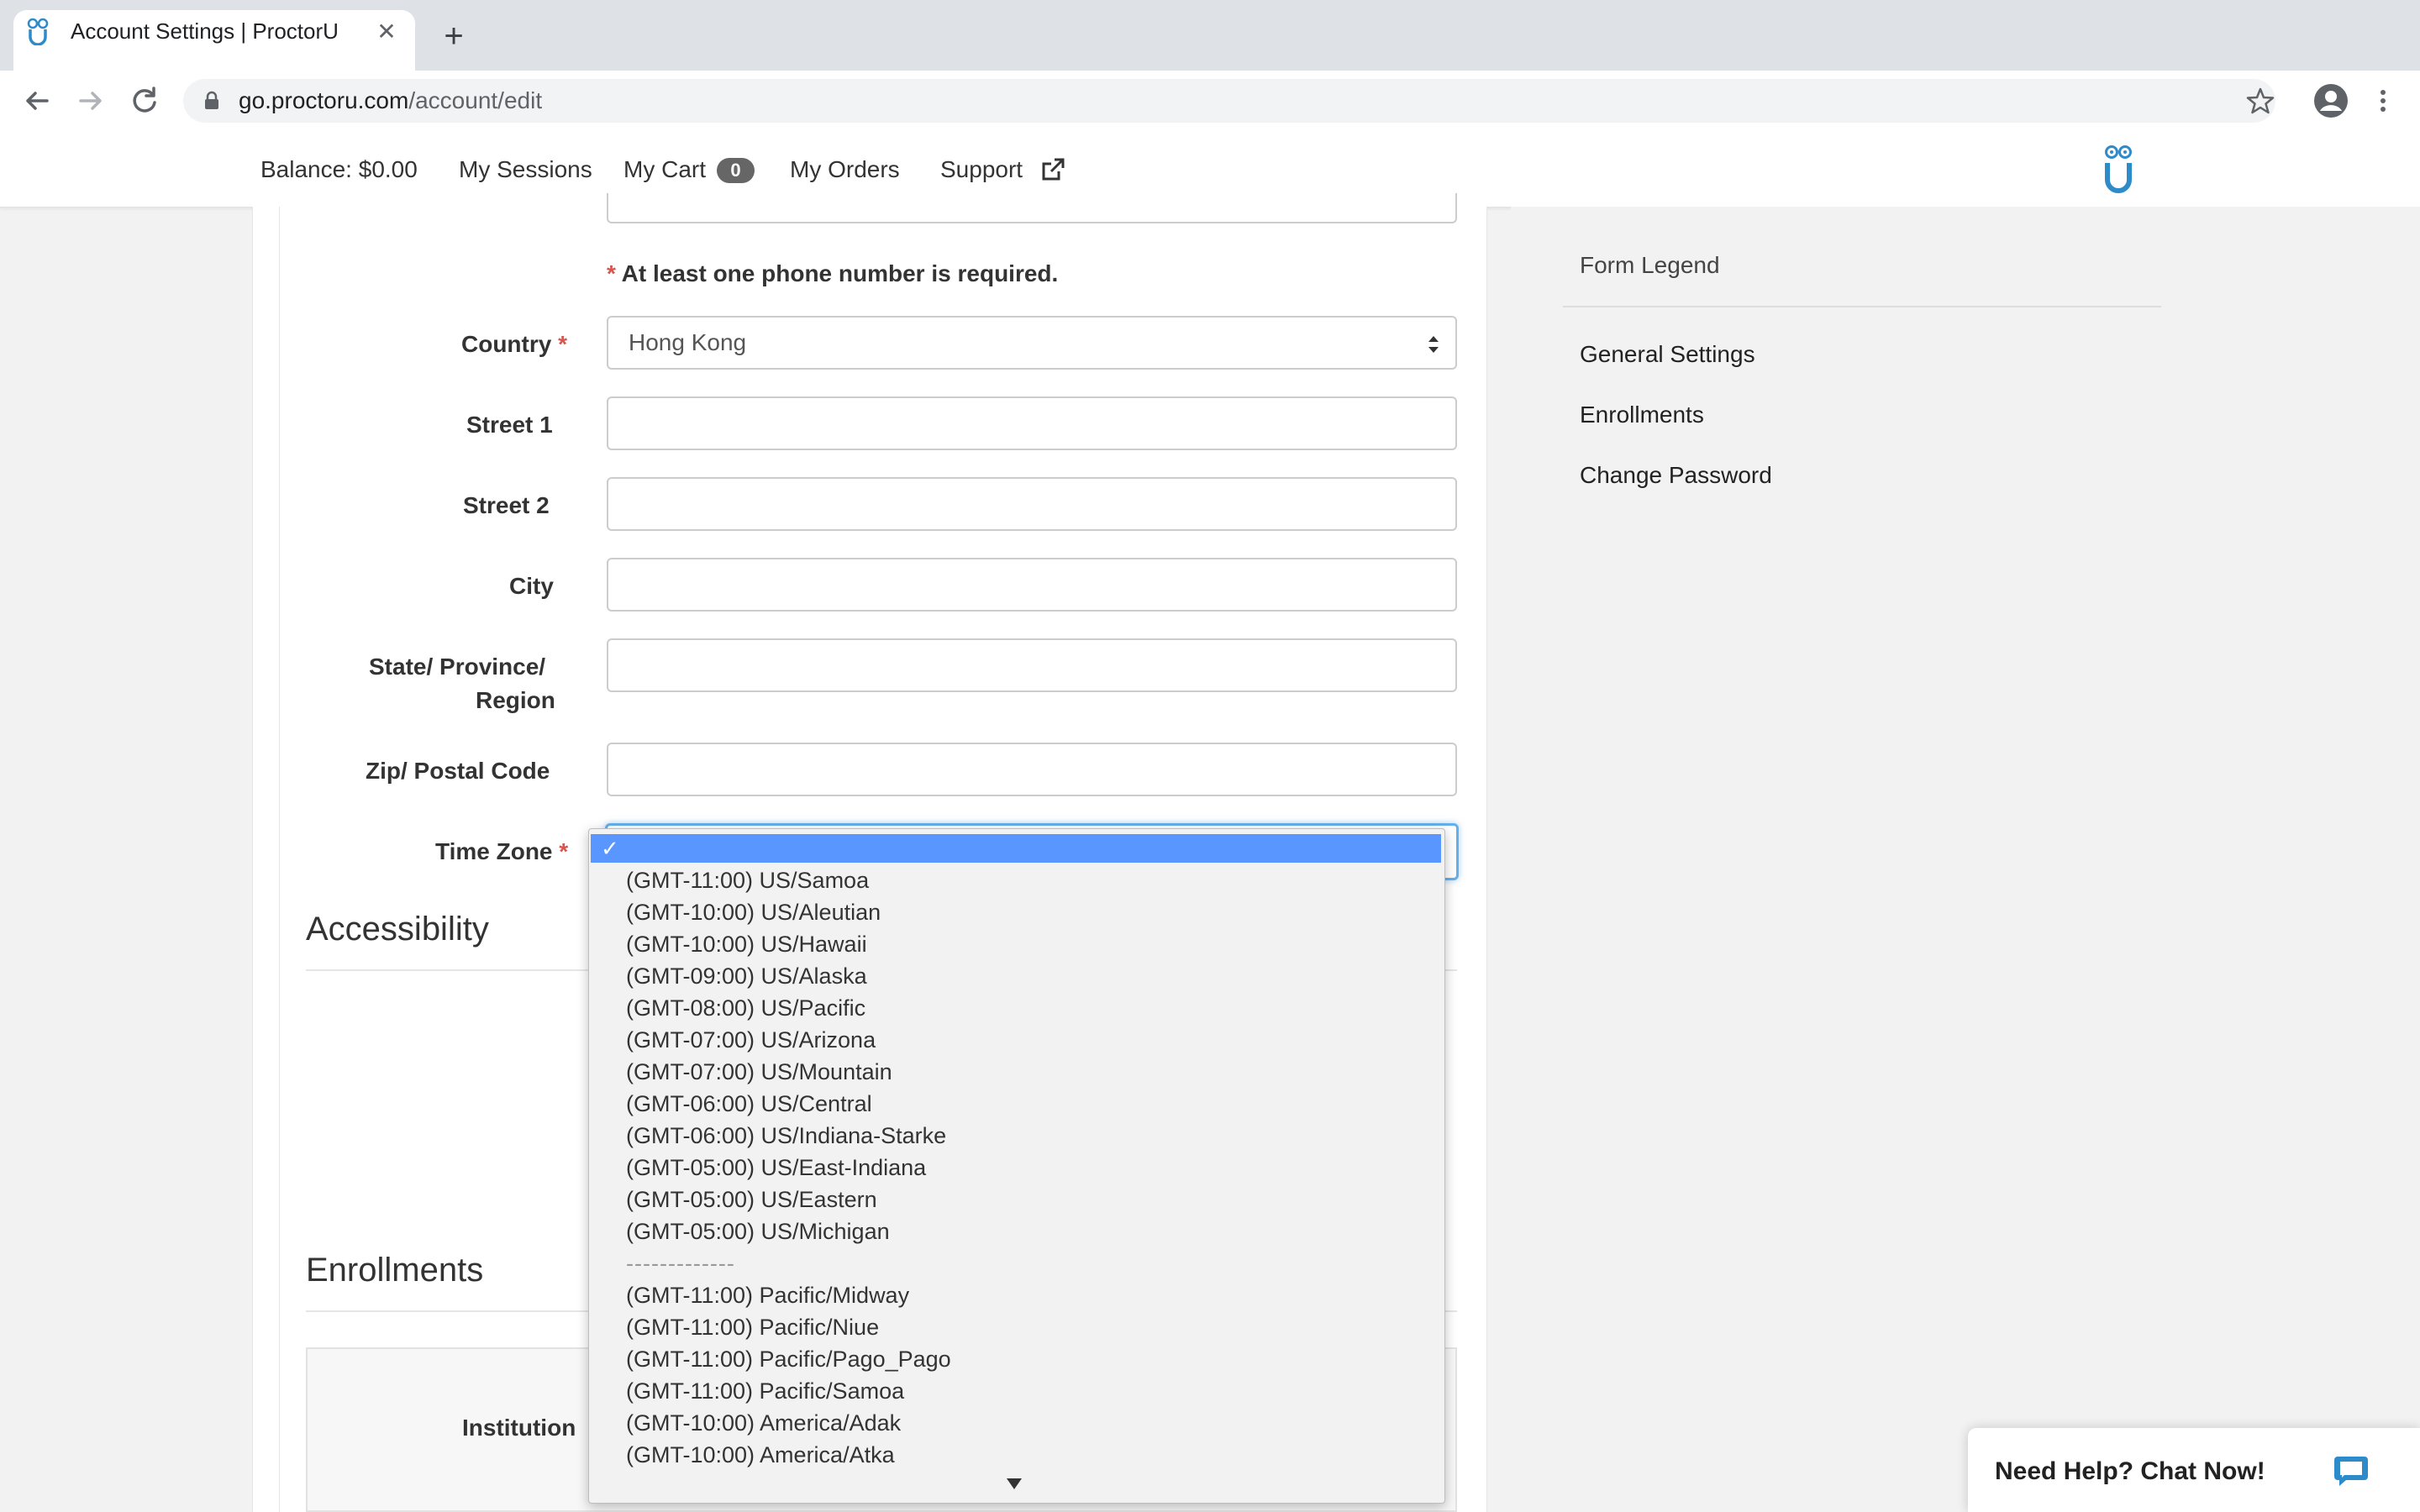 The width and height of the screenshot is (2420, 1512). Describe the element at coordinates (494, 851) in the screenshot. I see `timezone-label-text: Time Zone` at that location.